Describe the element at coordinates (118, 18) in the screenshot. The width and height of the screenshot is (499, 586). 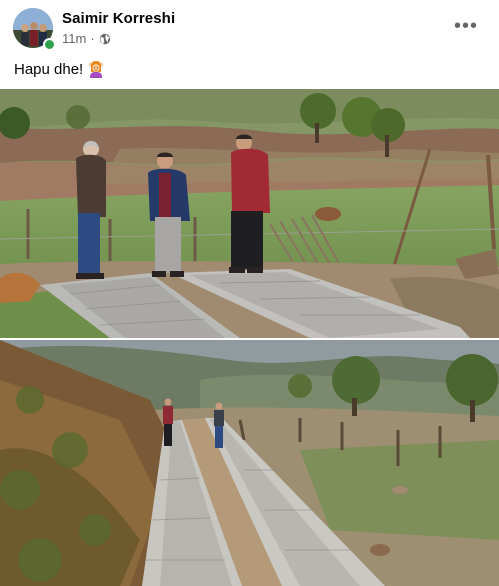
I see `author-name: Saimir Korreshi` at that location.